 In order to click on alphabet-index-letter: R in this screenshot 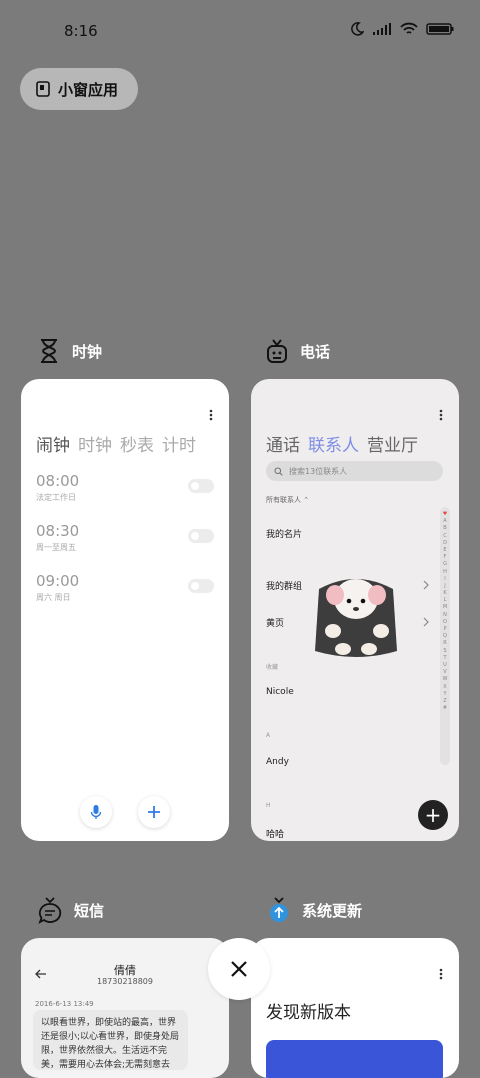, I will do `click(444, 643)`.